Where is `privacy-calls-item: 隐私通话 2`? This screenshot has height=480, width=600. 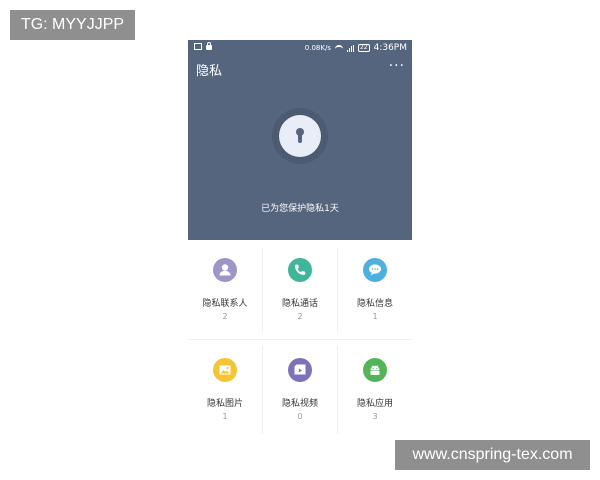
privacy-calls-item: 隐私通话 2 is located at coordinates (300, 290).